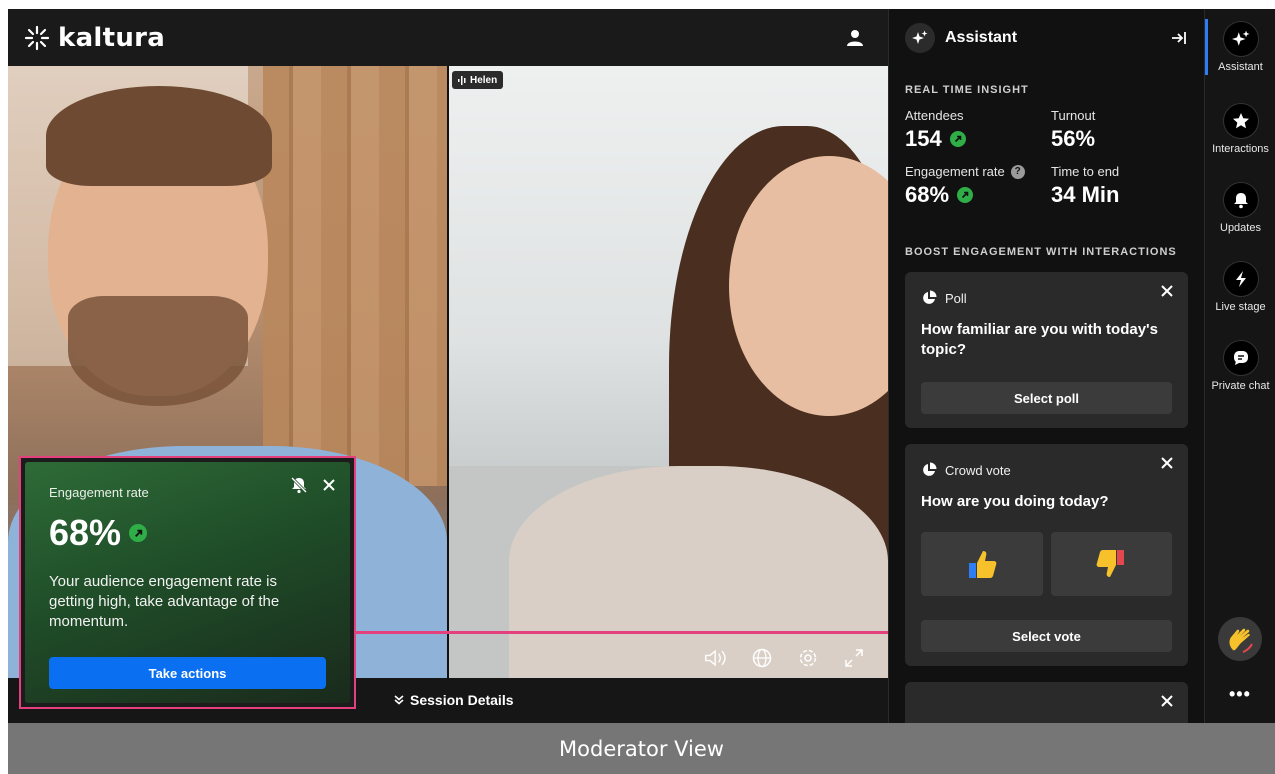 Image resolution: width=1275 pixels, height=774 pixels. I want to click on engagement-label-text: Engagement rate, so click(955, 171).